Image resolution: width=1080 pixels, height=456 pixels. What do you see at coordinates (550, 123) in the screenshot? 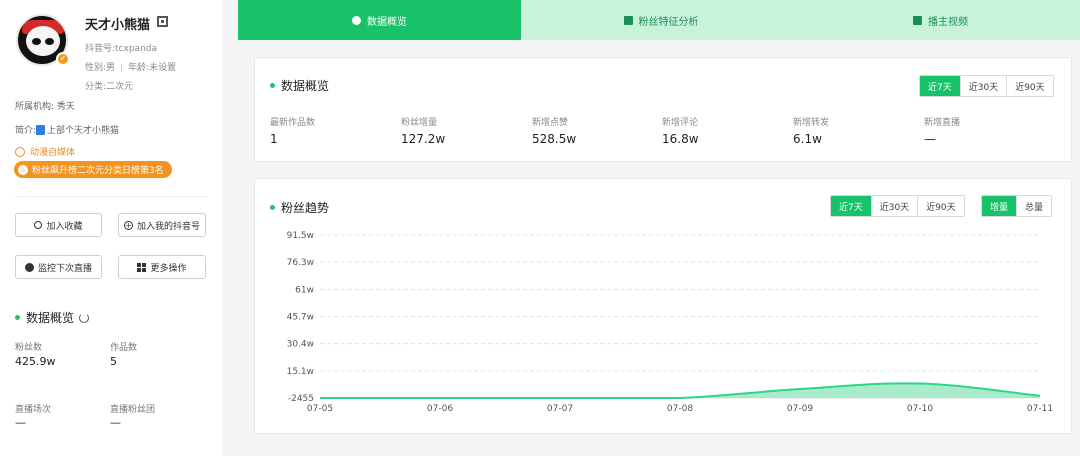
I see `overview-metric-label: 新增点赞` at bounding box center [550, 123].